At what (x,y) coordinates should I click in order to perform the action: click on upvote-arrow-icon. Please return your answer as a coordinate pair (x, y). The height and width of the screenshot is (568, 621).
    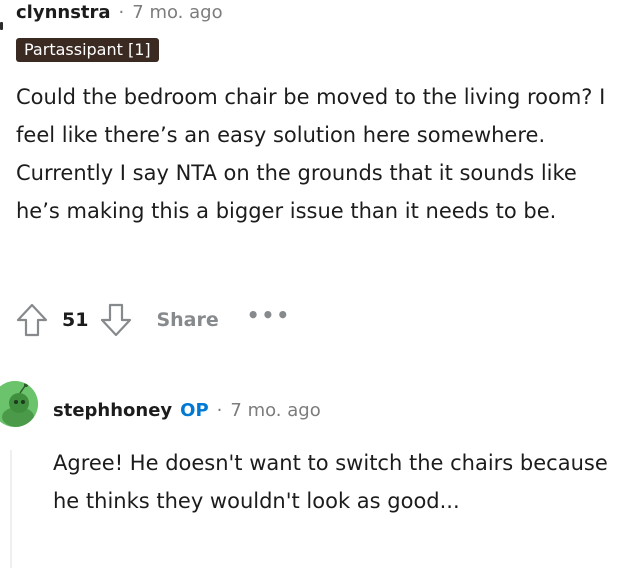
    Looking at the image, I should click on (32, 320).